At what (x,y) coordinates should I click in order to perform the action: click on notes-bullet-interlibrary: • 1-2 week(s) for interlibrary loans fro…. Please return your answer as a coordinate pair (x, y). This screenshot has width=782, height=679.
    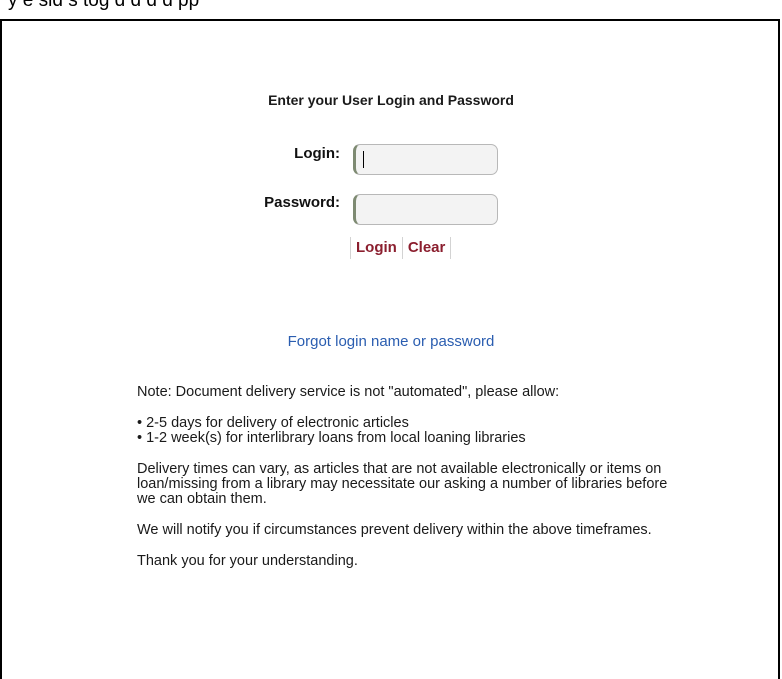
    Looking at the image, I should click on (331, 438).